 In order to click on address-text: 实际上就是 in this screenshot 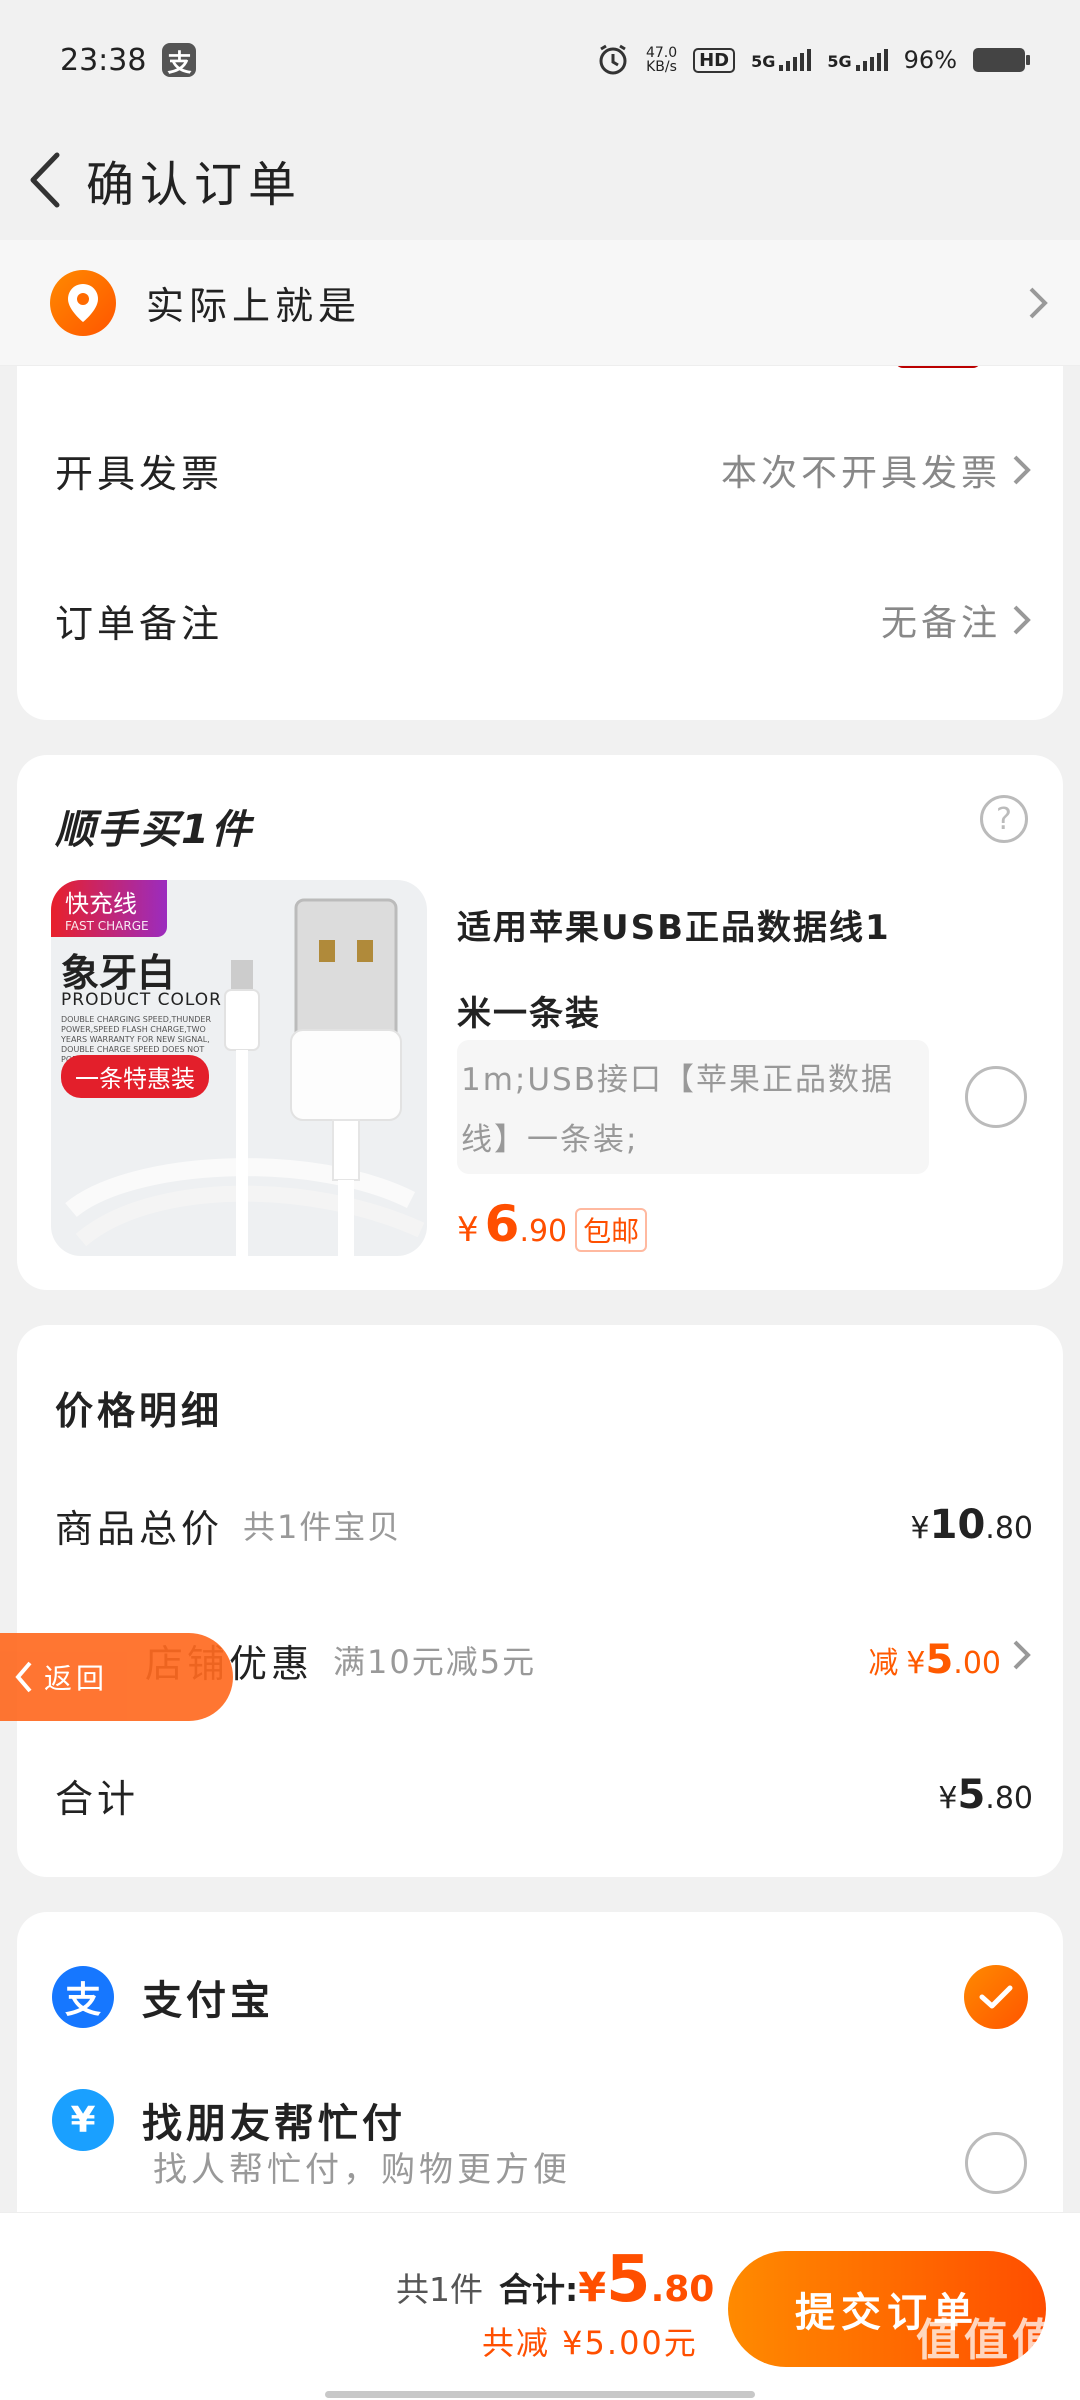, I will do `click(254, 306)`.